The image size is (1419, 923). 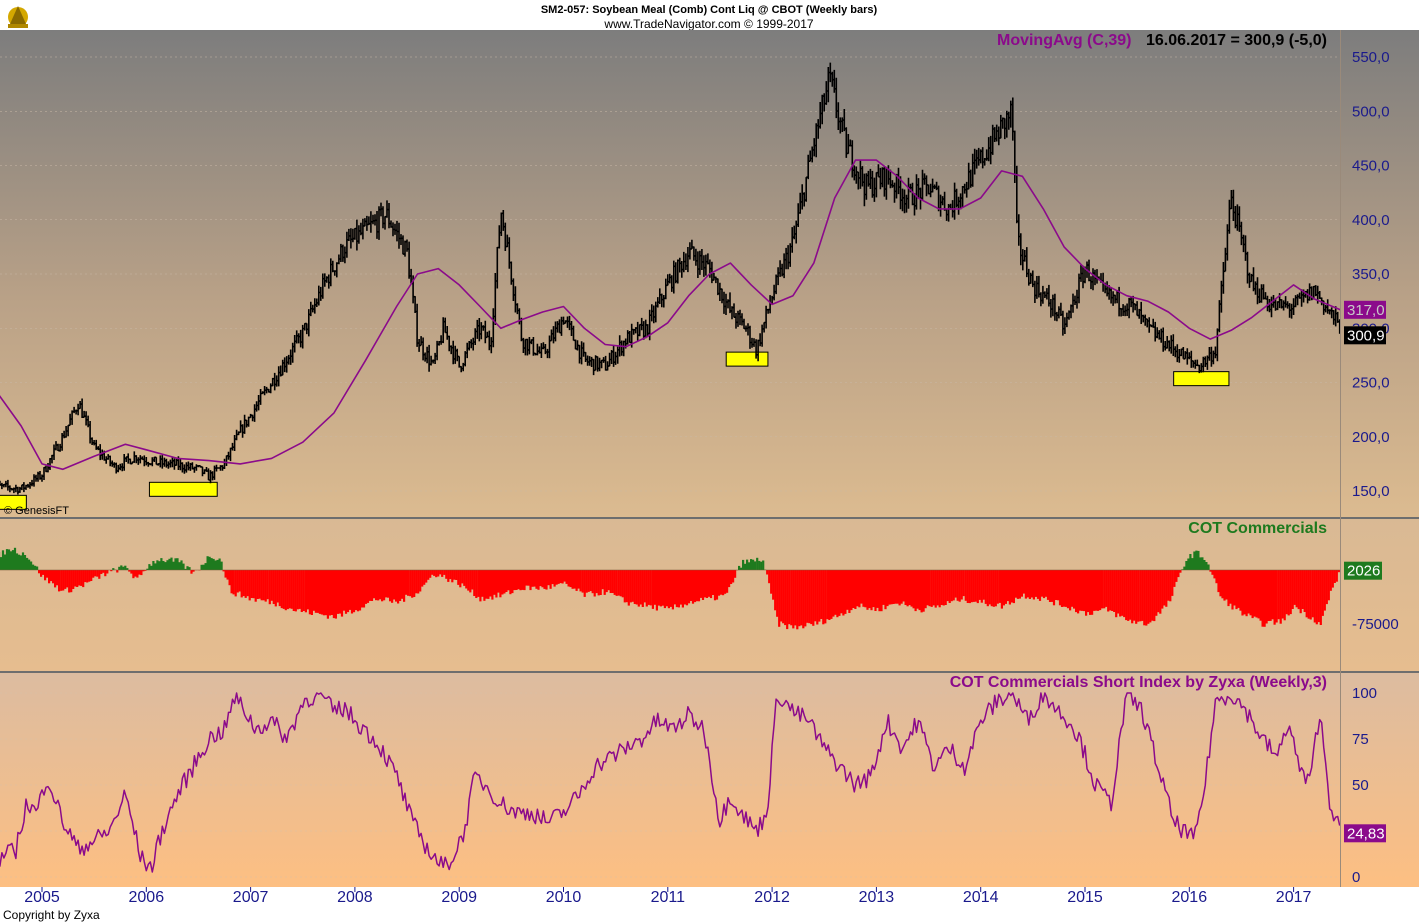 I want to click on x-tick-label: 2016, so click(x=1190, y=897).